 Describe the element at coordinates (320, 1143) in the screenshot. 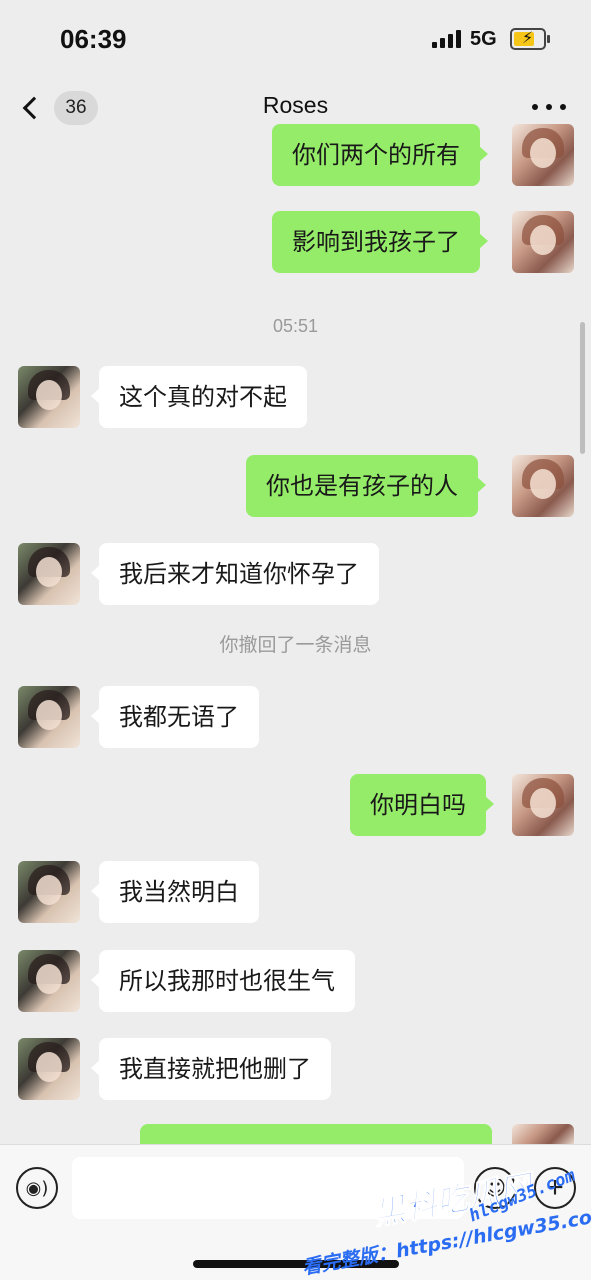

I see `message-bubble-sent` at that location.